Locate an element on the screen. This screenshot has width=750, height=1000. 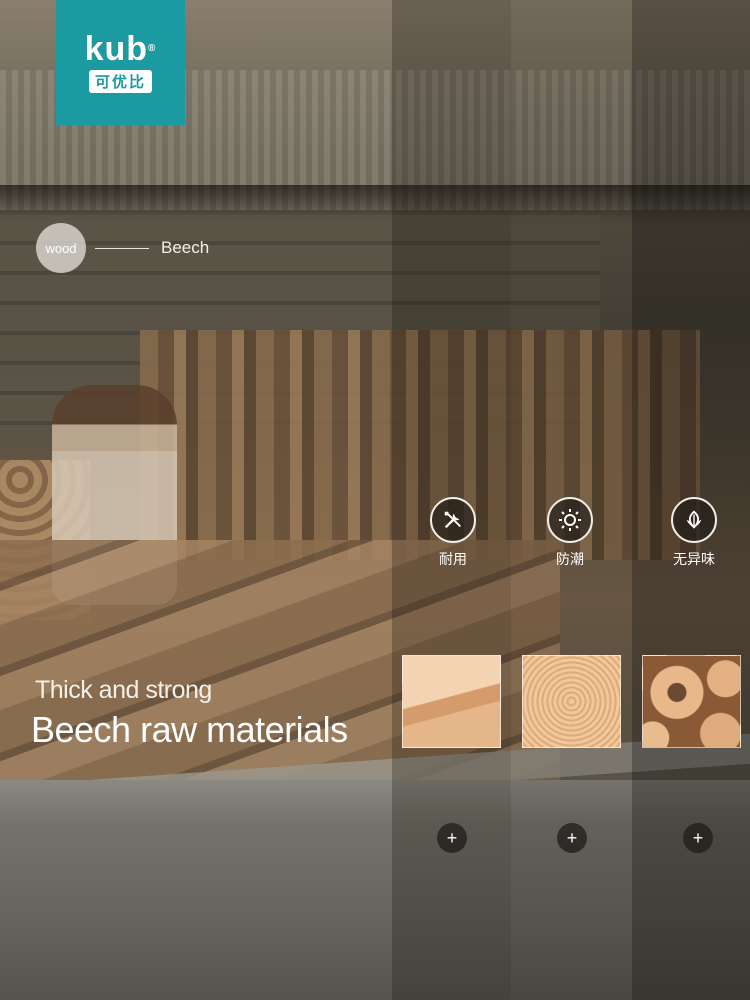
logo-chinese-name: 可优比 is located at coordinates (120, 81).